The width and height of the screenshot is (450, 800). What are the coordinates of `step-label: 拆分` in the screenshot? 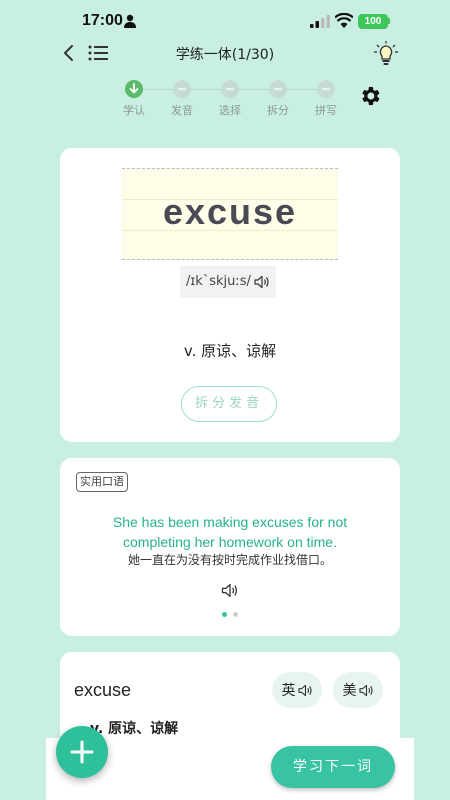 It's located at (278, 110).